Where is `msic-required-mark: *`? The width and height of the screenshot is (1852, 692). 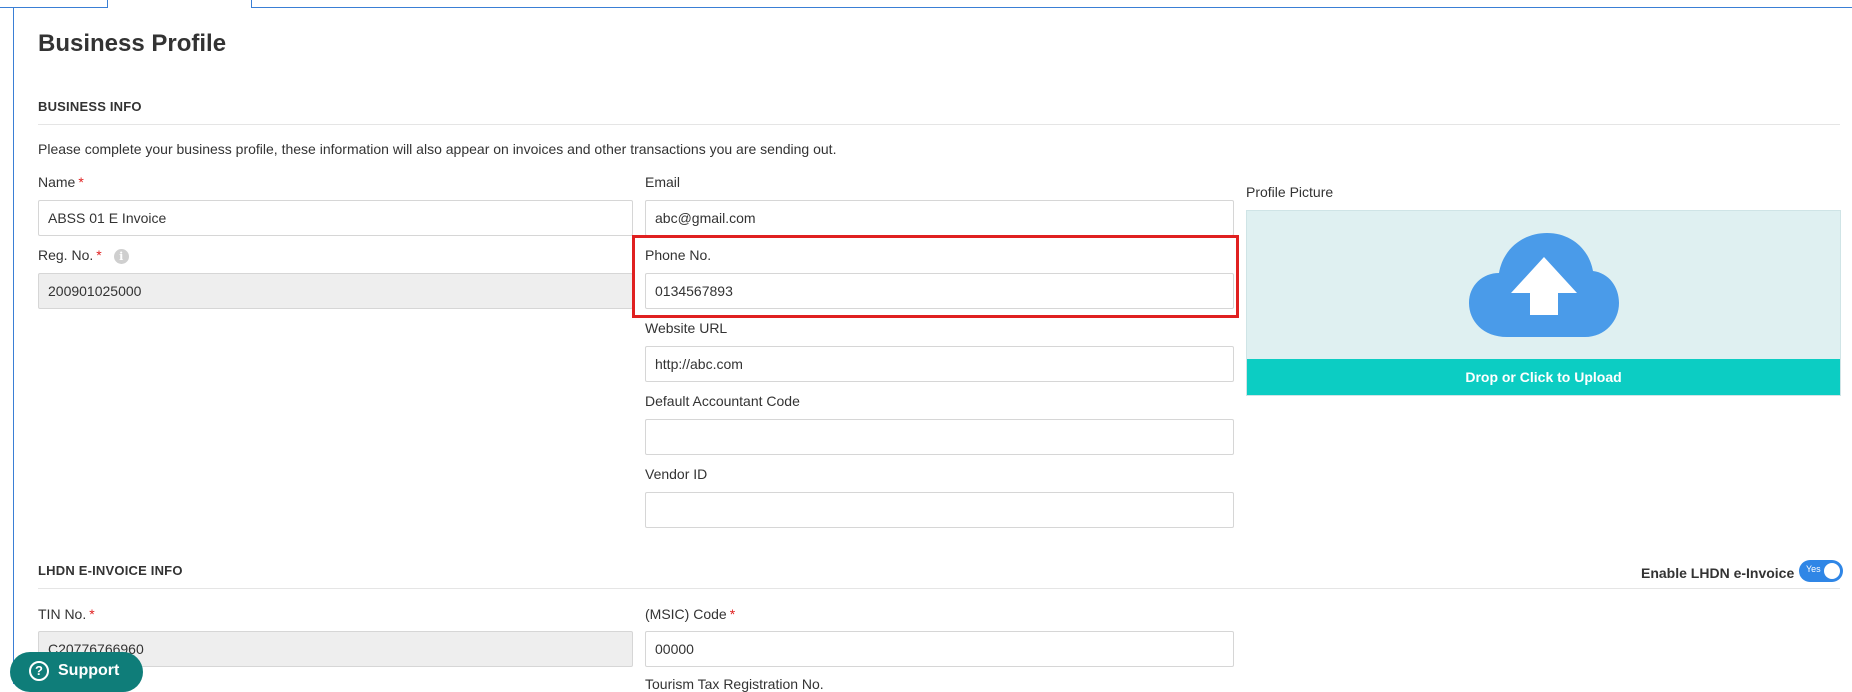
msic-required-mark: * is located at coordinates (732, 614).